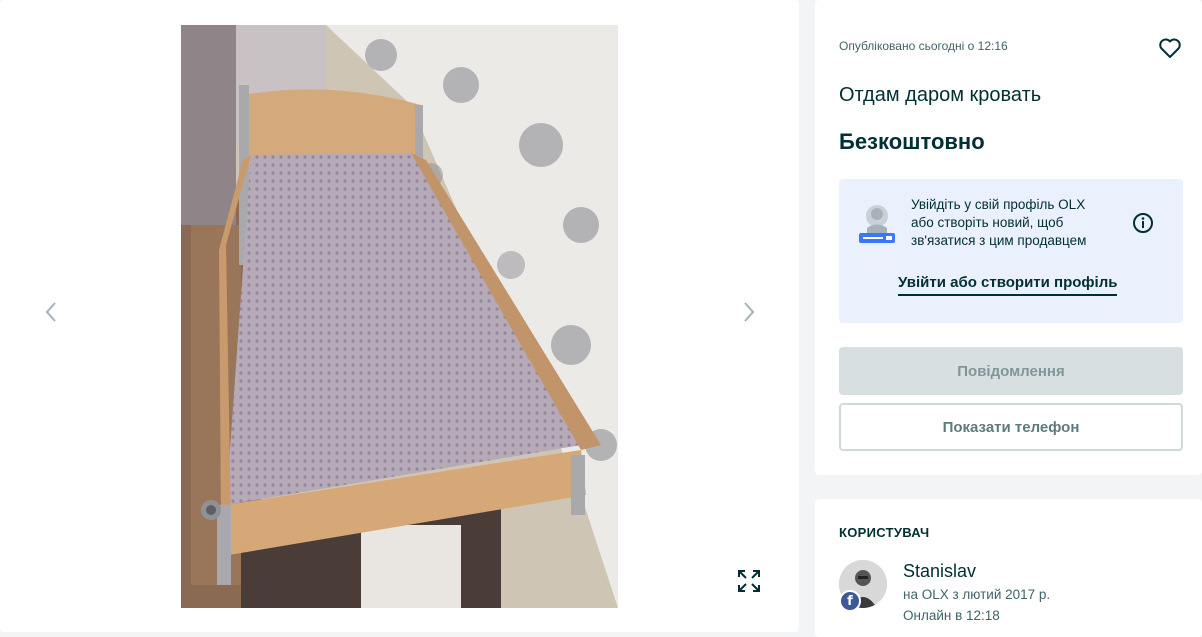  I want to click on ad-title: Отдам даром кровать, so click(940, 95).